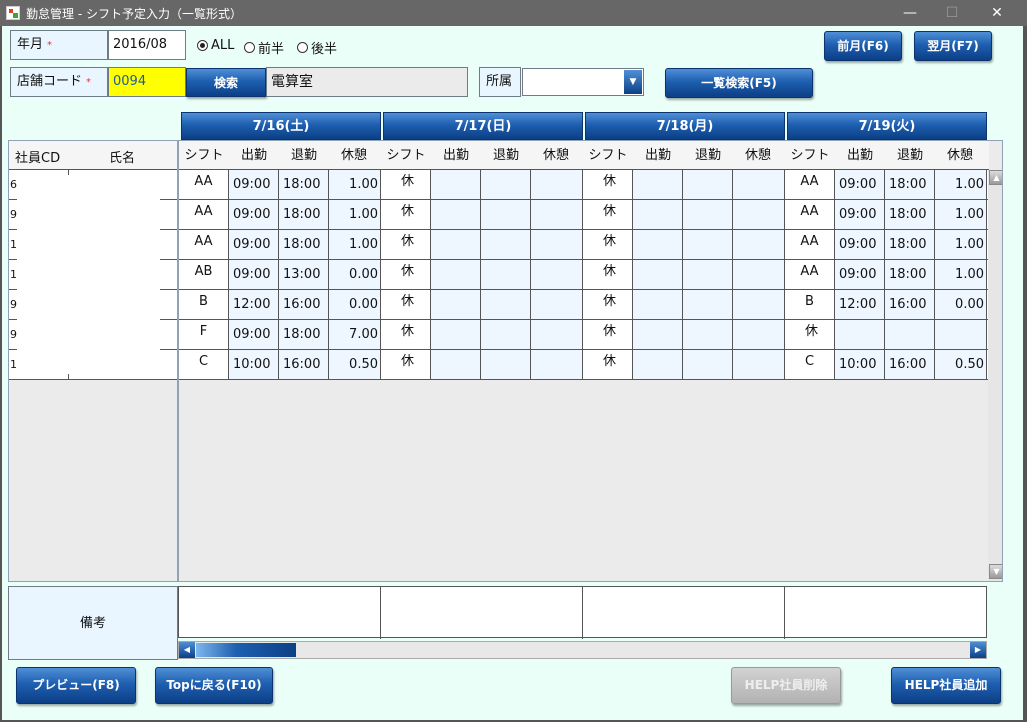  Describe the element at coordinates (583, 82) in the screenshot. I see `dept-select: ▼` at that location.